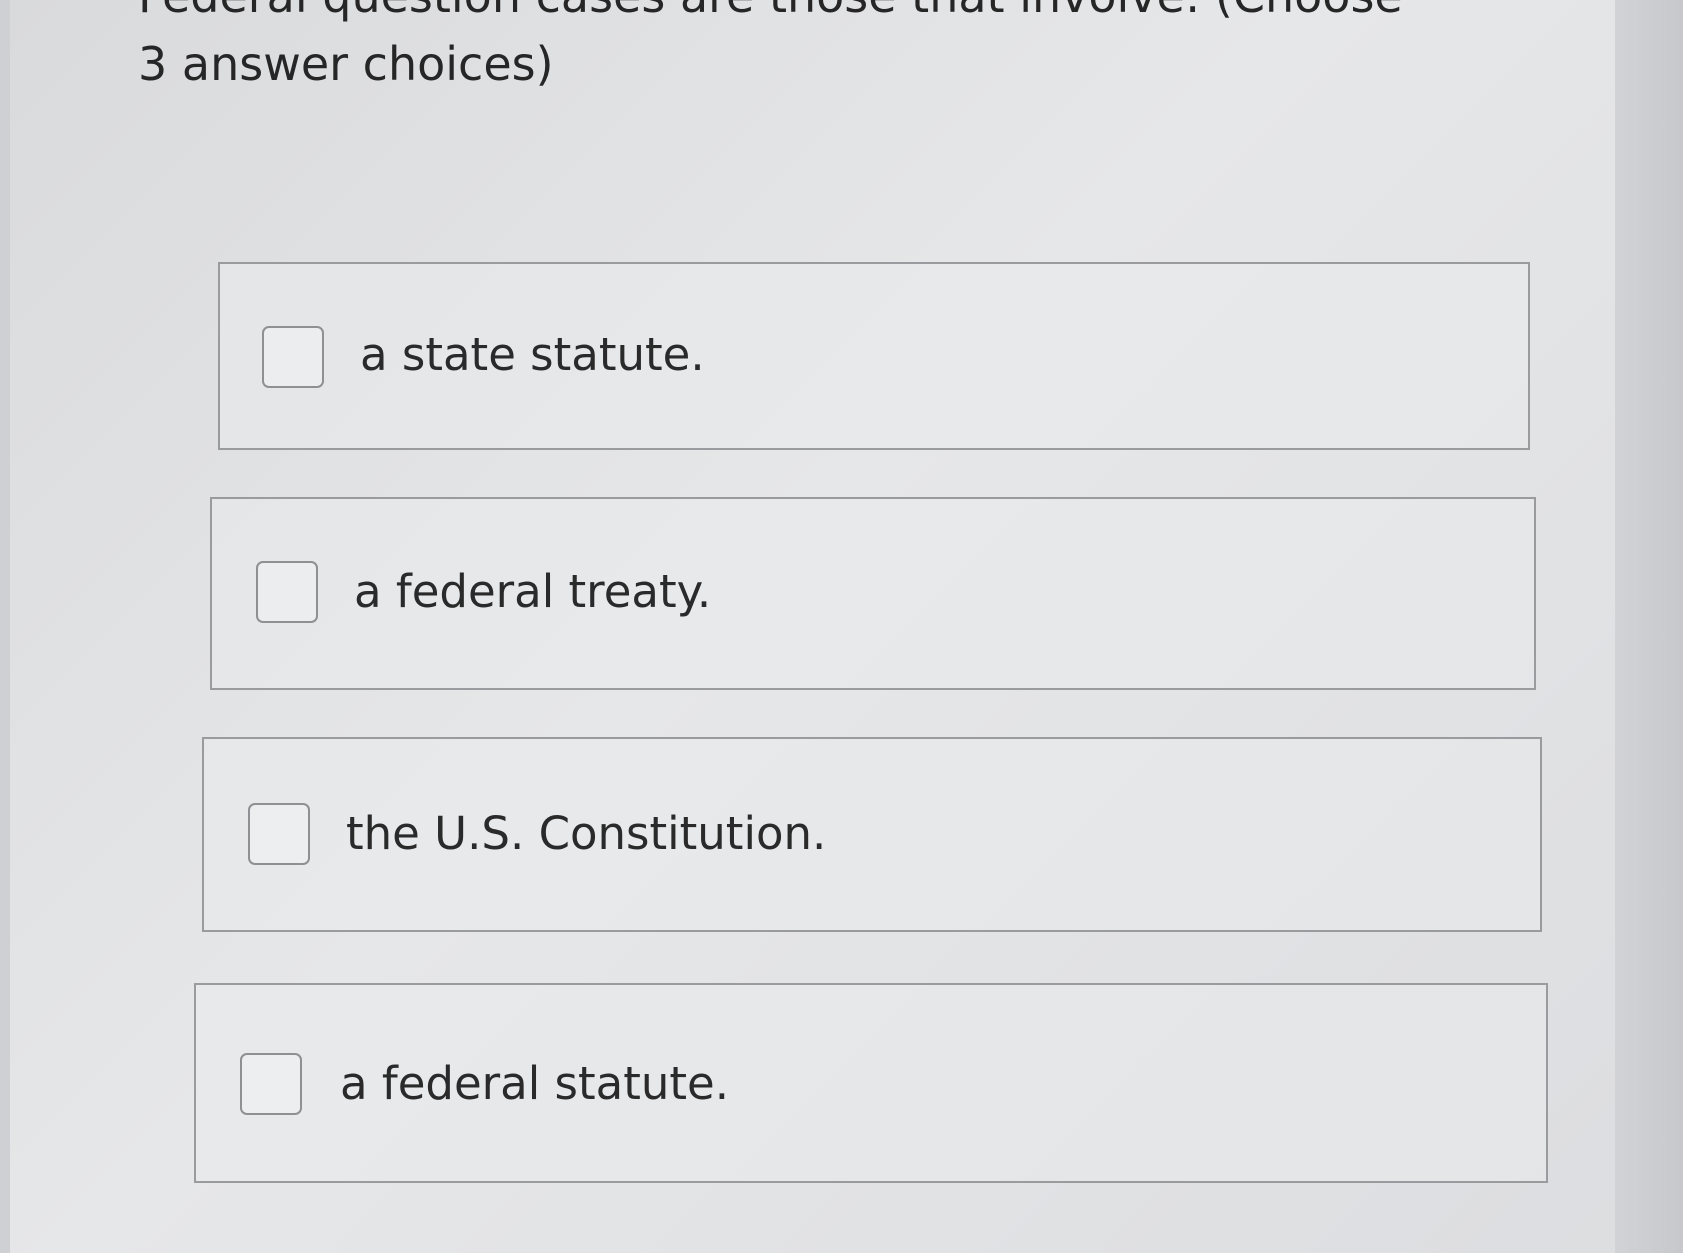  I want to click on answer-option-label: a federal treaty., so click(533, 591).